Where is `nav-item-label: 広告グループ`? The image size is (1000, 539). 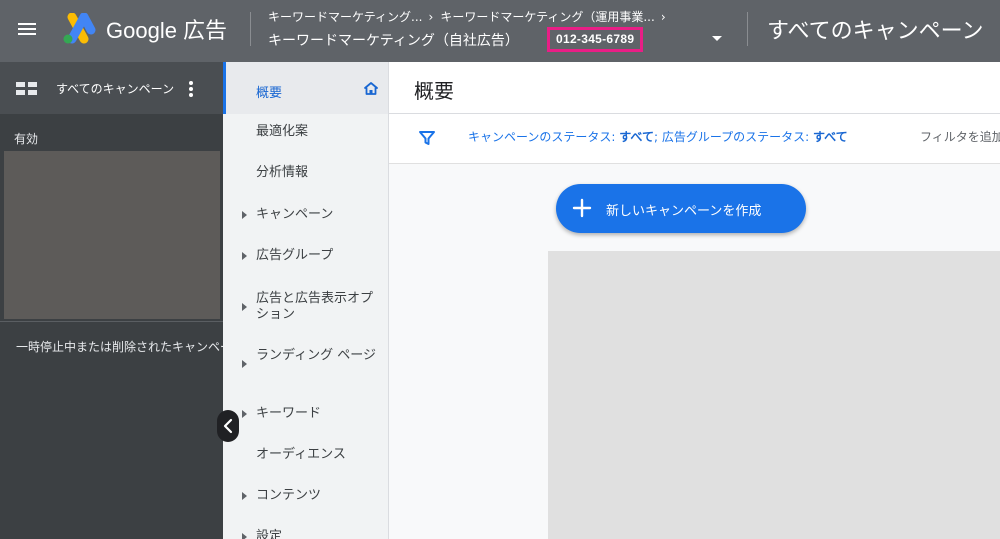 nav-item-label: 広告グループ is located at coordinates (295, 255).